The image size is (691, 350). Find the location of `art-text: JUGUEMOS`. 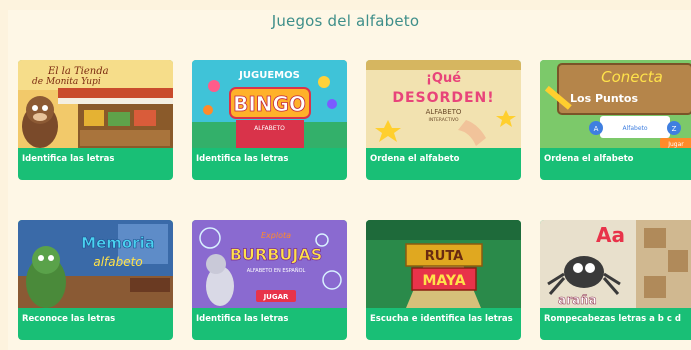

art-text: JUGUEMOS is located at coordinates (269, 75).